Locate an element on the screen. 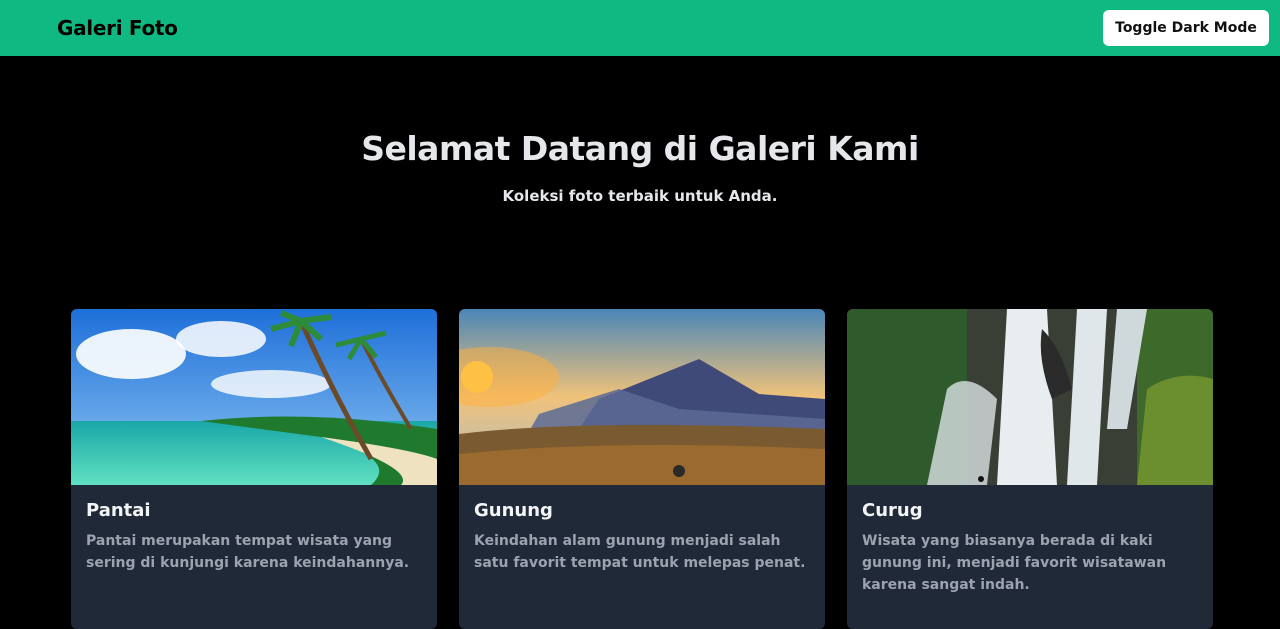  brand-title: Galeri Foto is located at coordinates (117, 28).